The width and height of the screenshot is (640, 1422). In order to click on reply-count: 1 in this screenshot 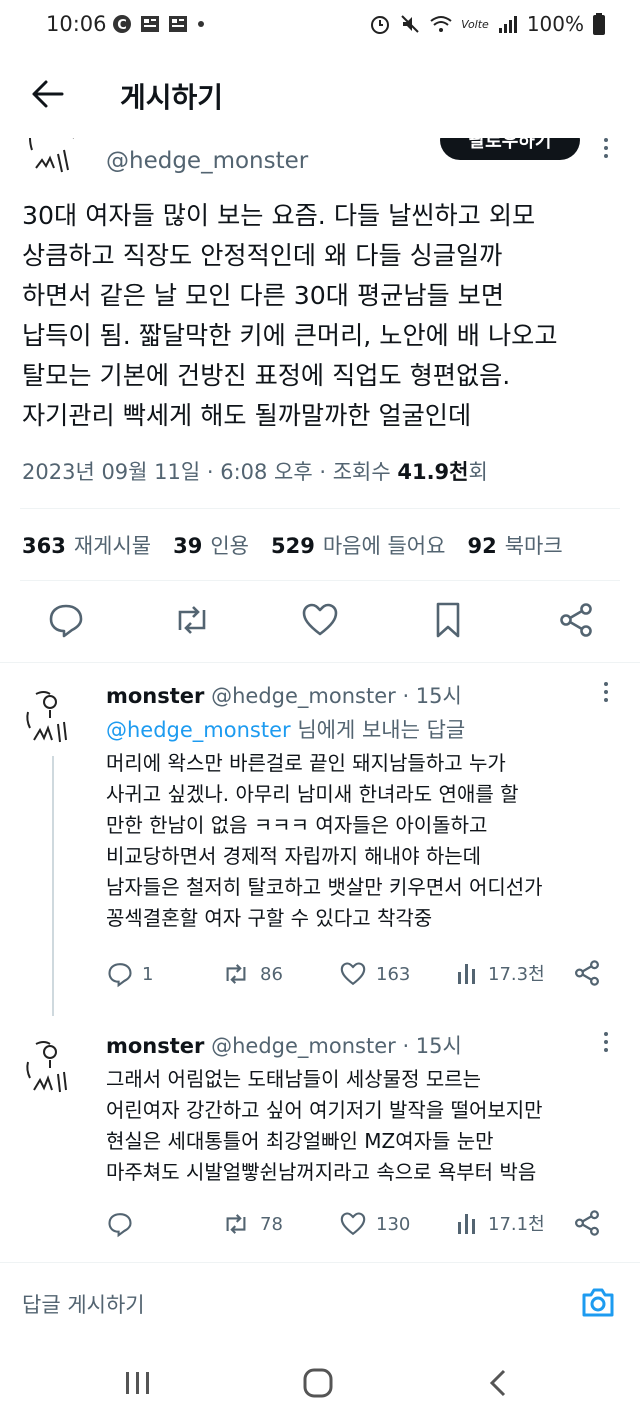, I will do `click(148, 974)`.